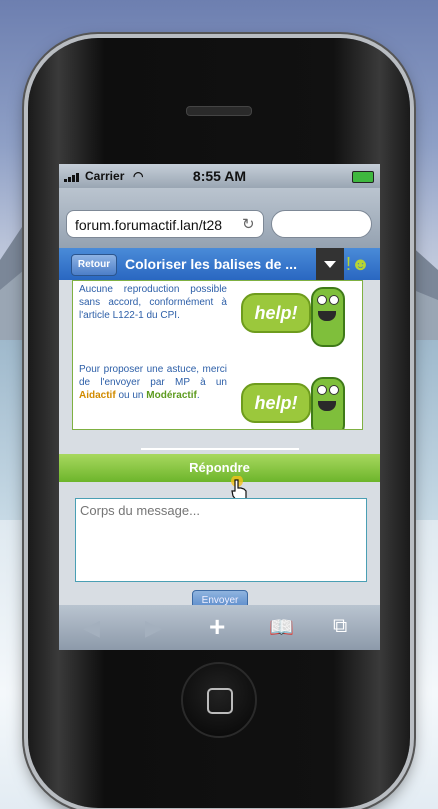 This screenshot has width=438, height=809. Describe the element at coordinates (321, 224) in the screenshot. I see `search-field` at that location.